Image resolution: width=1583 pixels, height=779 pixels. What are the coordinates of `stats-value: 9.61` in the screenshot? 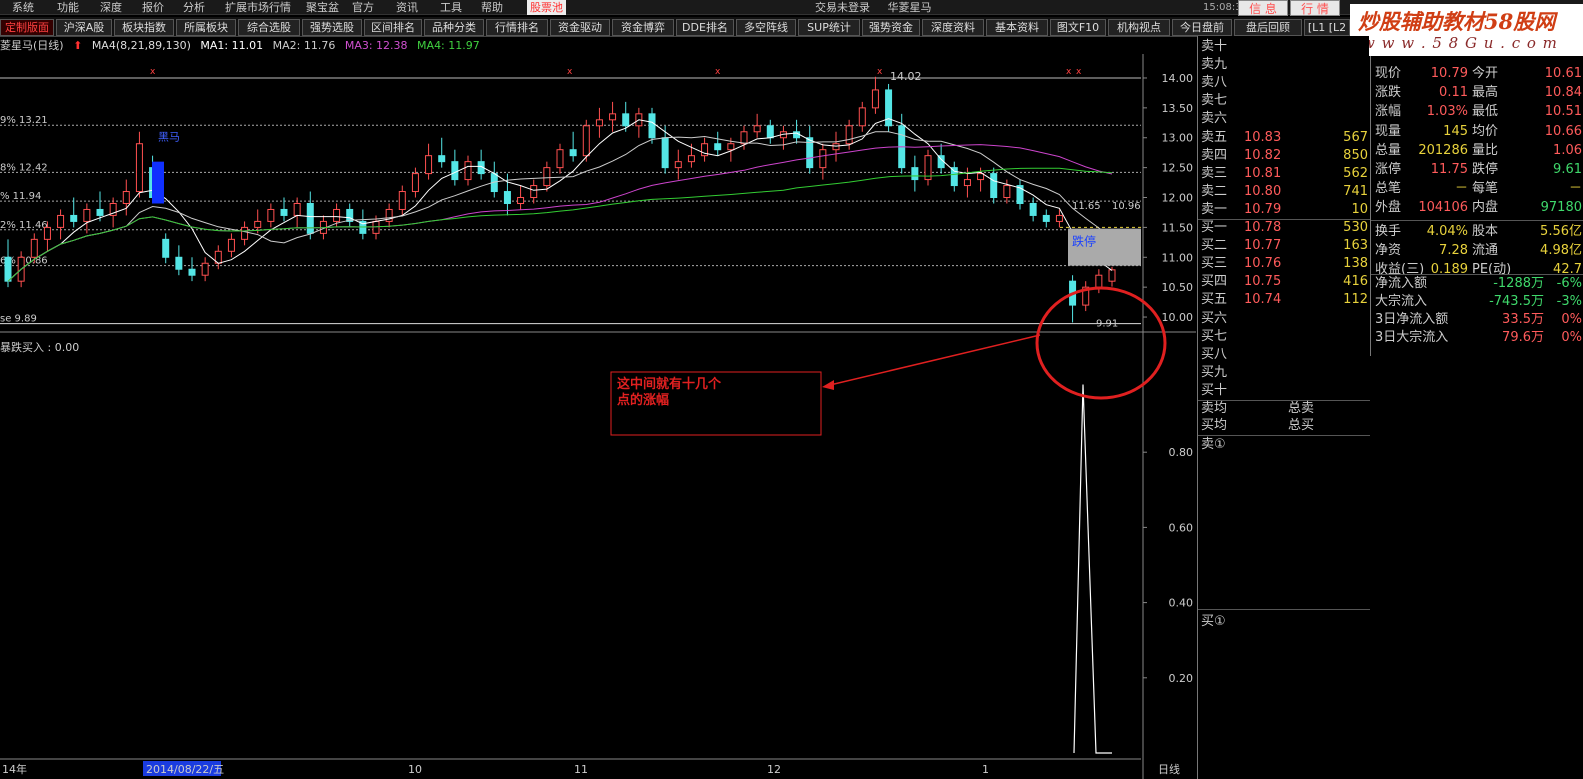 It's located at (1567, 169).